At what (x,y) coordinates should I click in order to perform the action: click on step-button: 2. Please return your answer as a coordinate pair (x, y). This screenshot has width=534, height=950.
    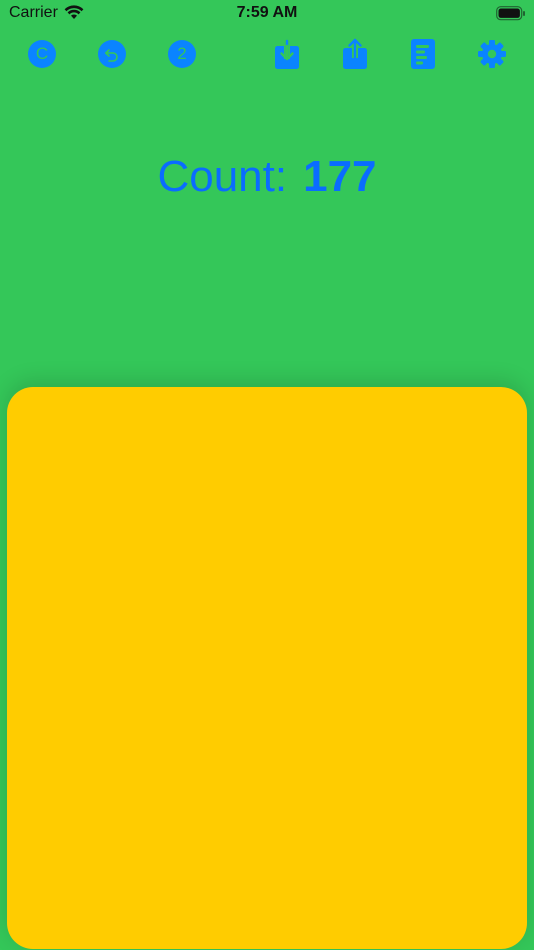
    Looking at the image, I should click on (182, 54).